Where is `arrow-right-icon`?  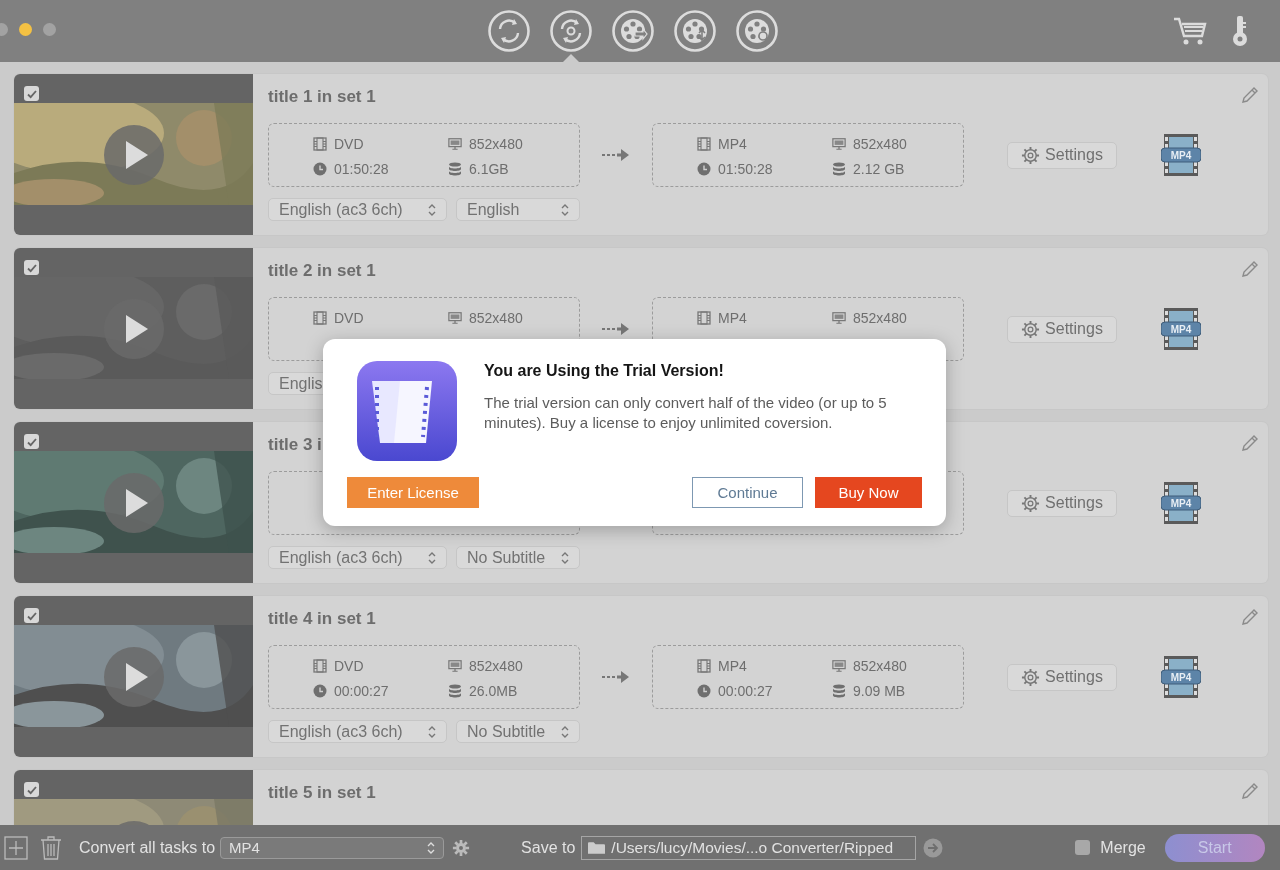 arrow-right-icon is located at coordinates (933, 847).